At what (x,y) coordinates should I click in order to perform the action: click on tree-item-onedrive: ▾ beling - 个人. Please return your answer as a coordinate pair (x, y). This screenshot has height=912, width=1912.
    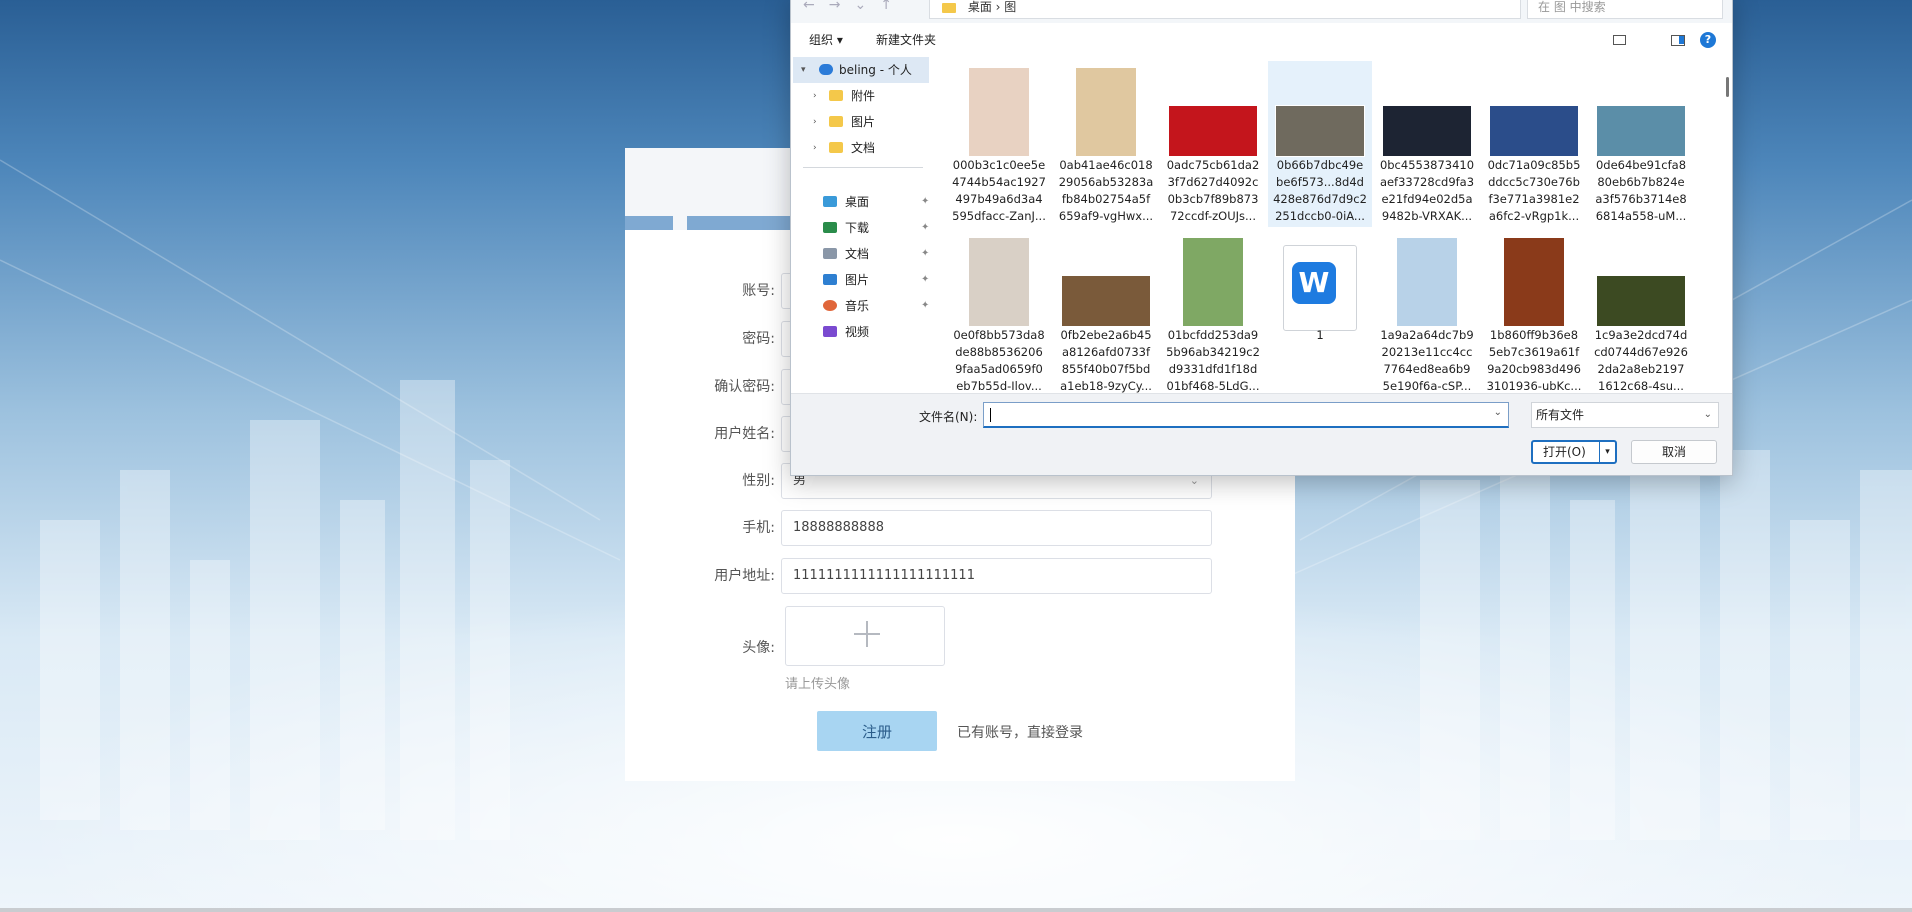
    Looking at the image, I should click on (861, 70).